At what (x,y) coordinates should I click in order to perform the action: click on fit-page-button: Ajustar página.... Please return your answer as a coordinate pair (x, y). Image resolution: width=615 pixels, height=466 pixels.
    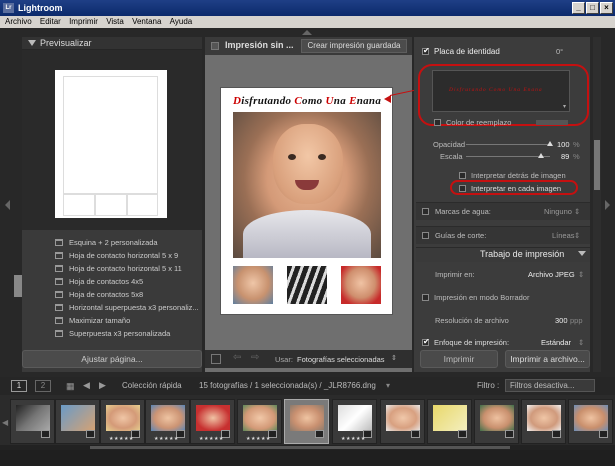
    Looking at the image, I should click on (112, 359).